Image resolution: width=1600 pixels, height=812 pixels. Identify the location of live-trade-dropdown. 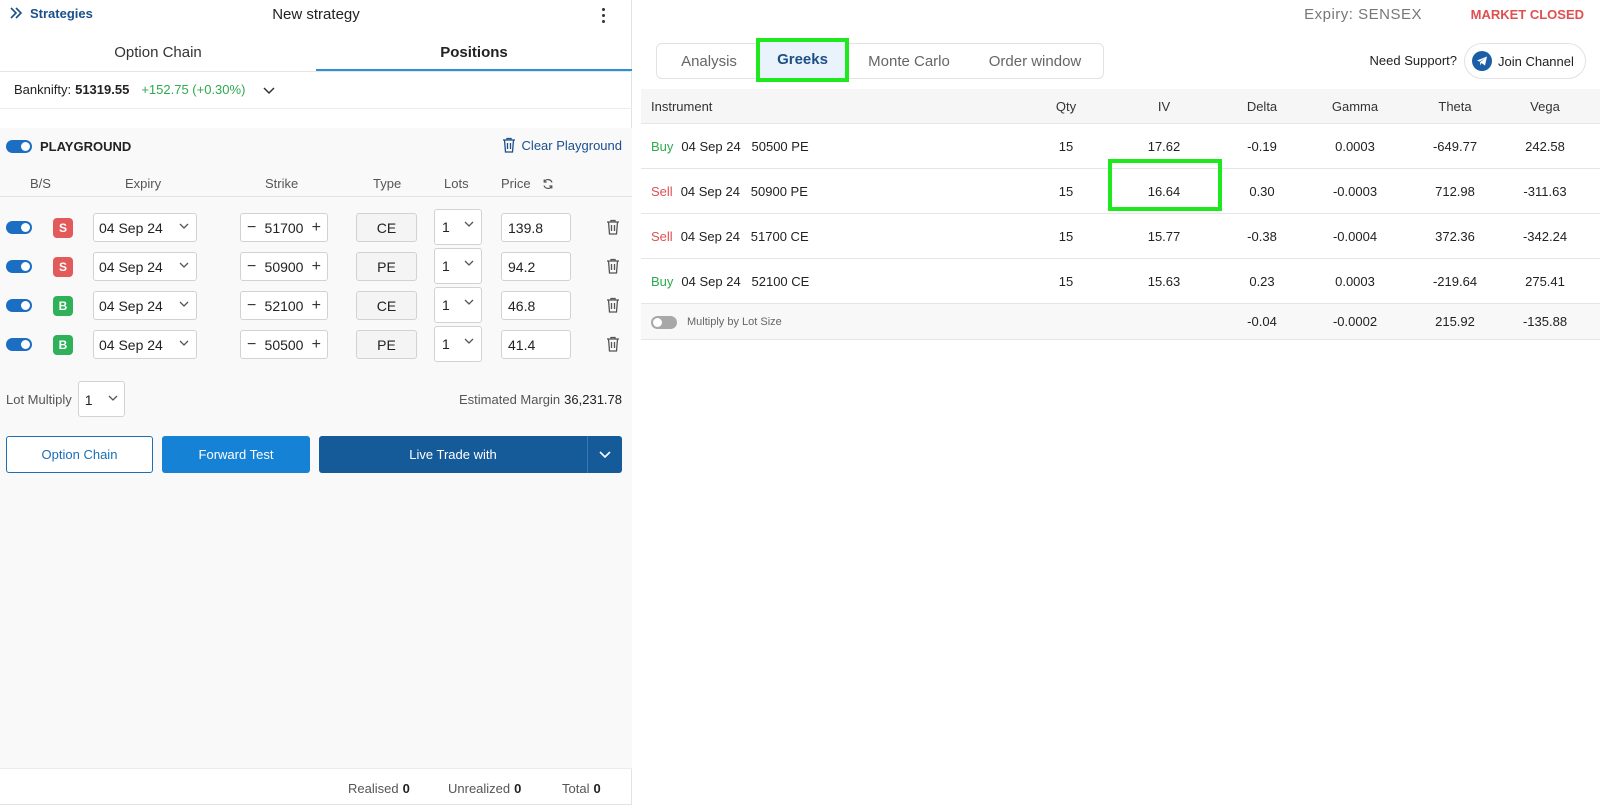
(605, 454).